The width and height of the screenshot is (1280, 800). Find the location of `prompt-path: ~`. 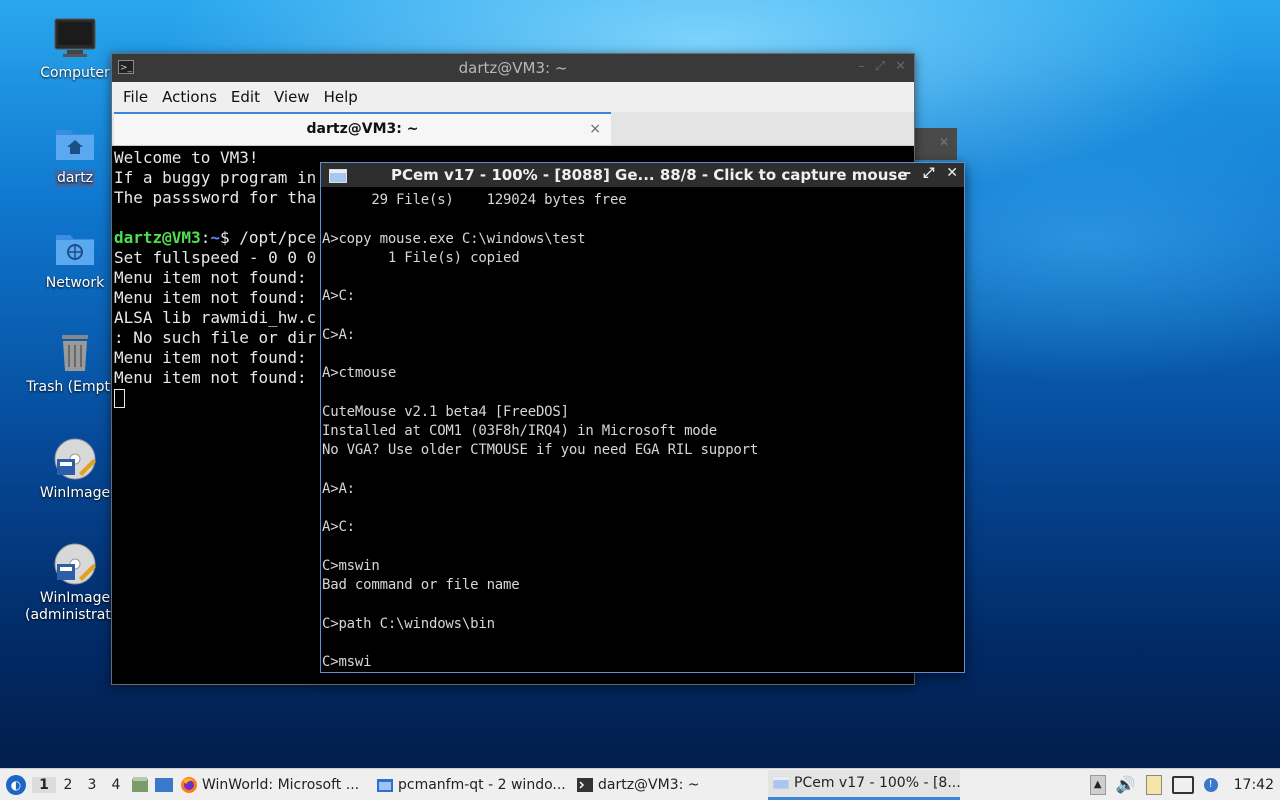

prompt-path: ~ is located at coordinates (215, 237).